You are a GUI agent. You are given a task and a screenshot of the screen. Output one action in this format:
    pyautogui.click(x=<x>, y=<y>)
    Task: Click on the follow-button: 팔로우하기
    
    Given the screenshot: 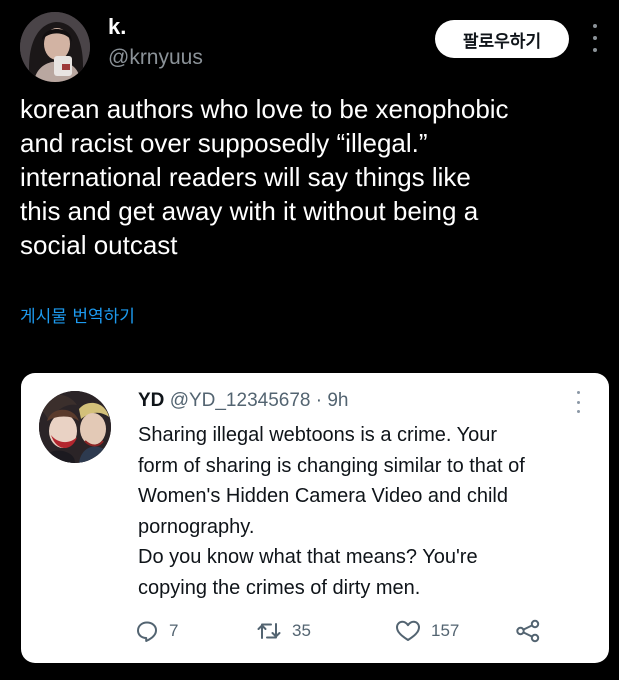 What is the action you would take?
    pyautogui.click(x=502, y=39)
    